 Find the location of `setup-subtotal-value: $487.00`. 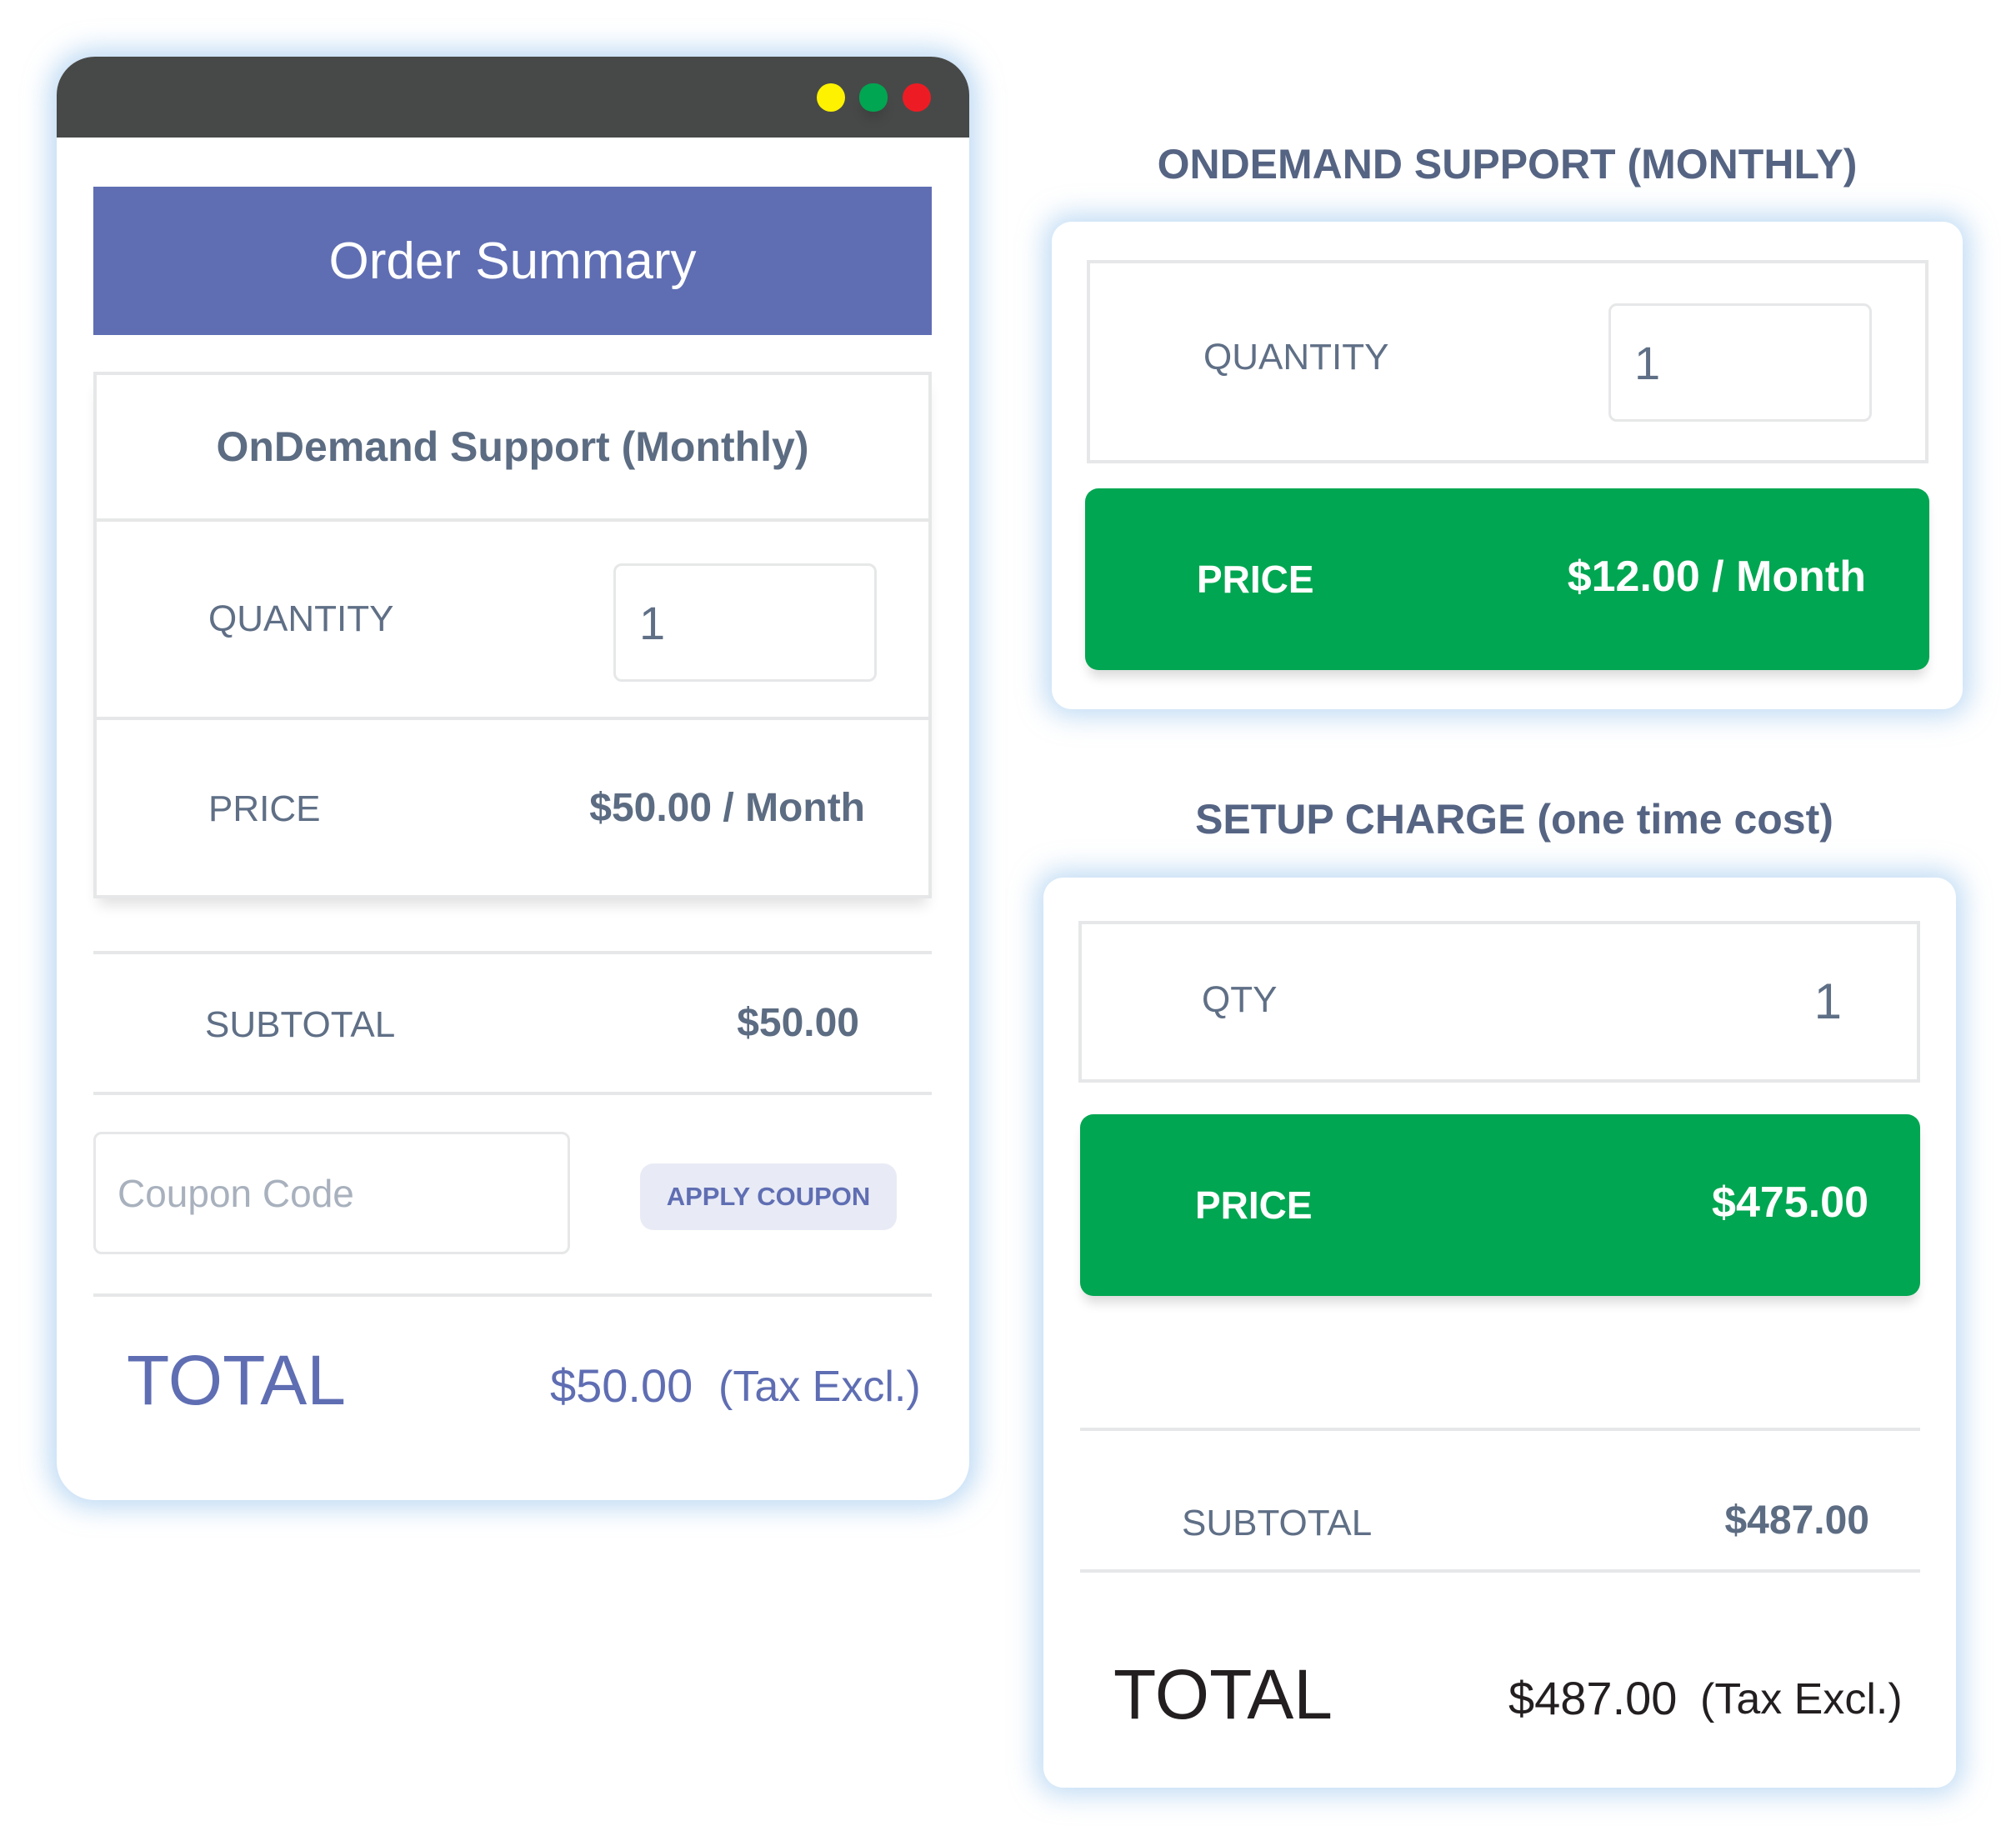

setup-subtotal-value: $487.00 is located at coordinates (1797, 1520).